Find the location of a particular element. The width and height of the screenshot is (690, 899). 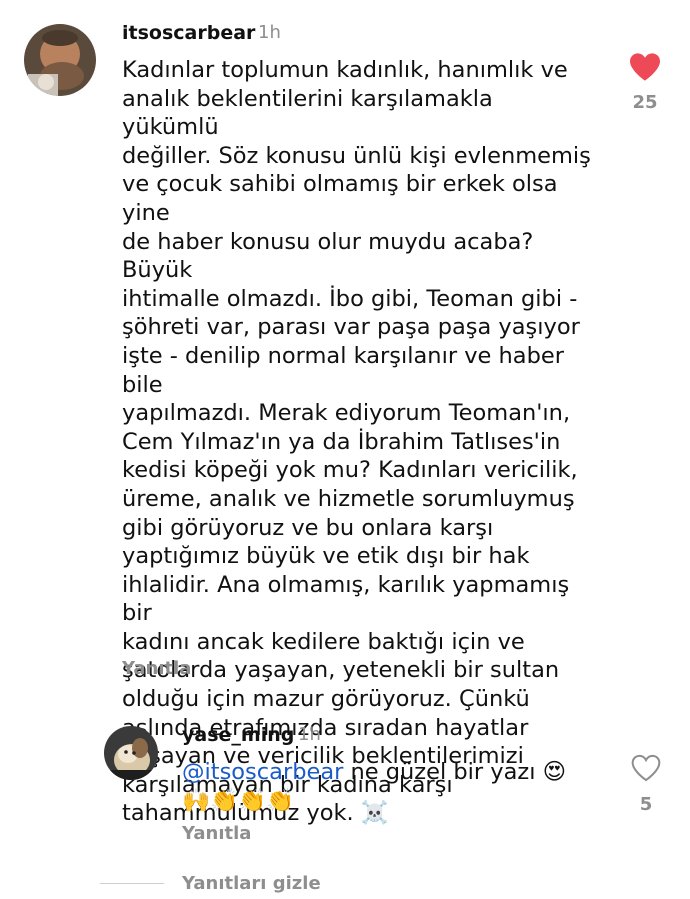

reply-emojis: 🙌👏👏👏 is located at coordinates (238, 800).